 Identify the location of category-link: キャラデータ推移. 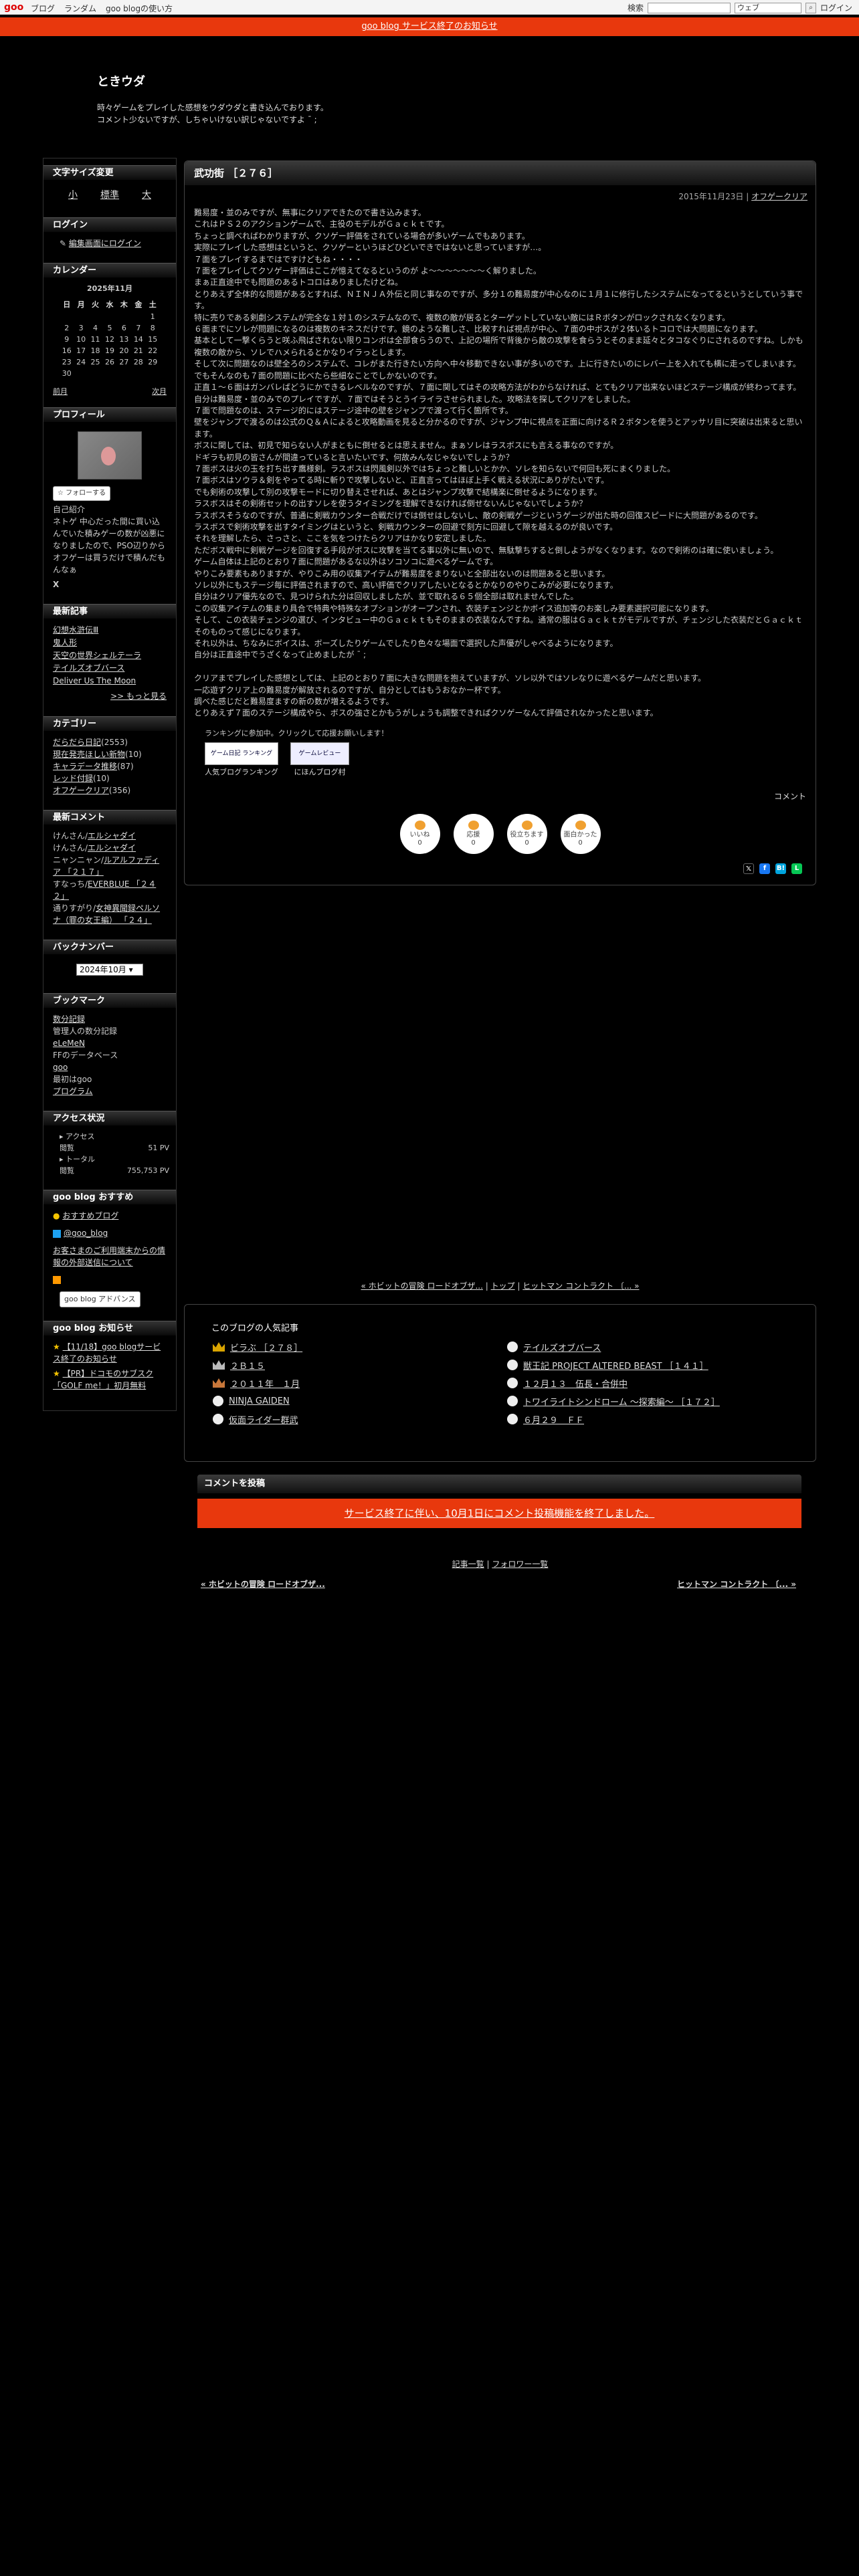
(85, 766).